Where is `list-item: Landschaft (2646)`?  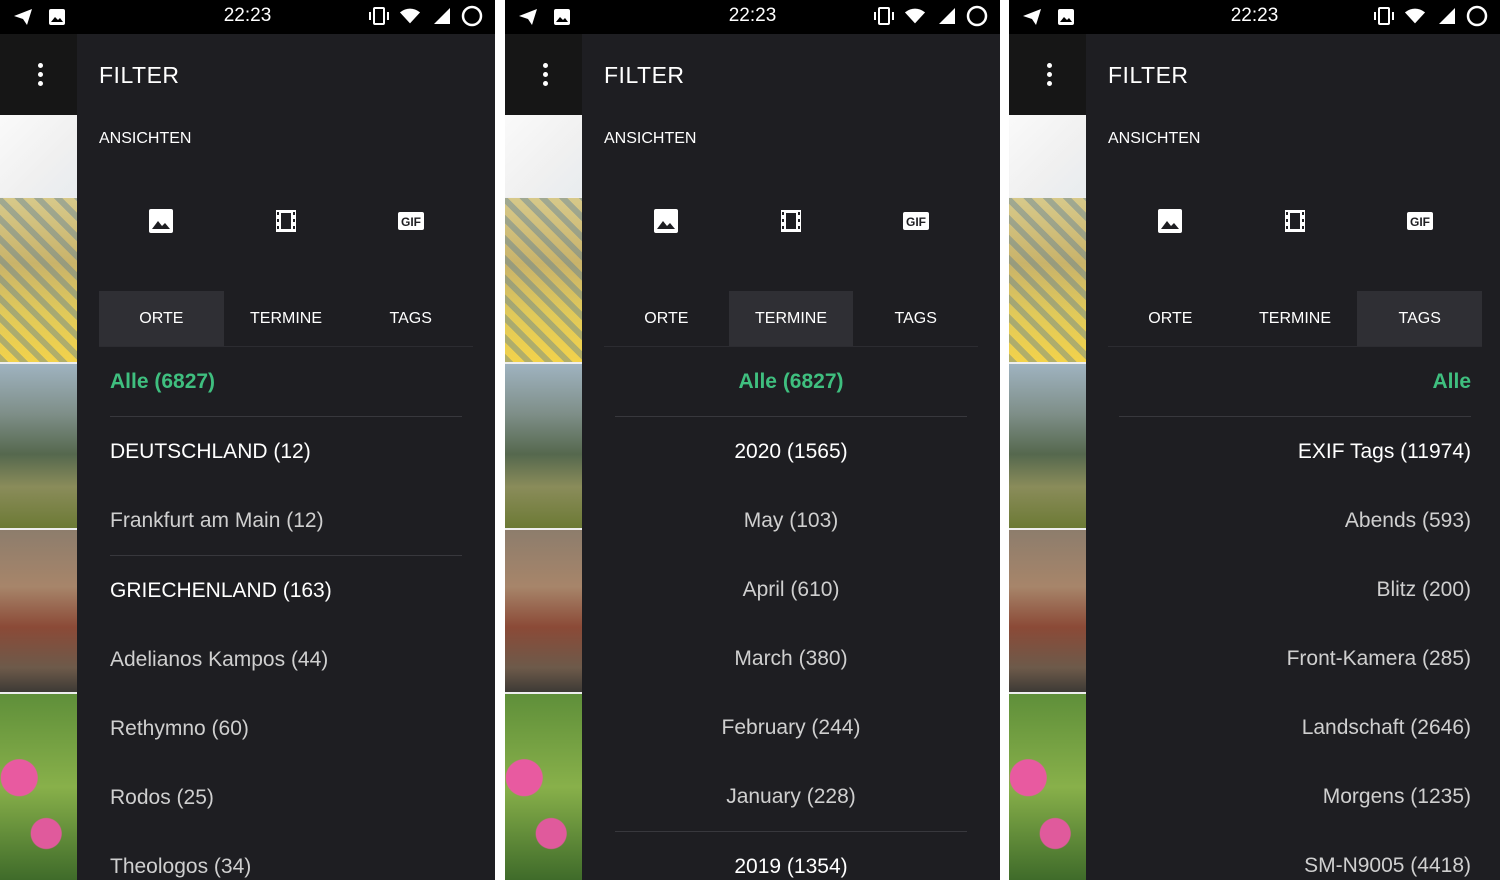
list-item: Landschaft (2646) is located at coordinates (1295, 727).